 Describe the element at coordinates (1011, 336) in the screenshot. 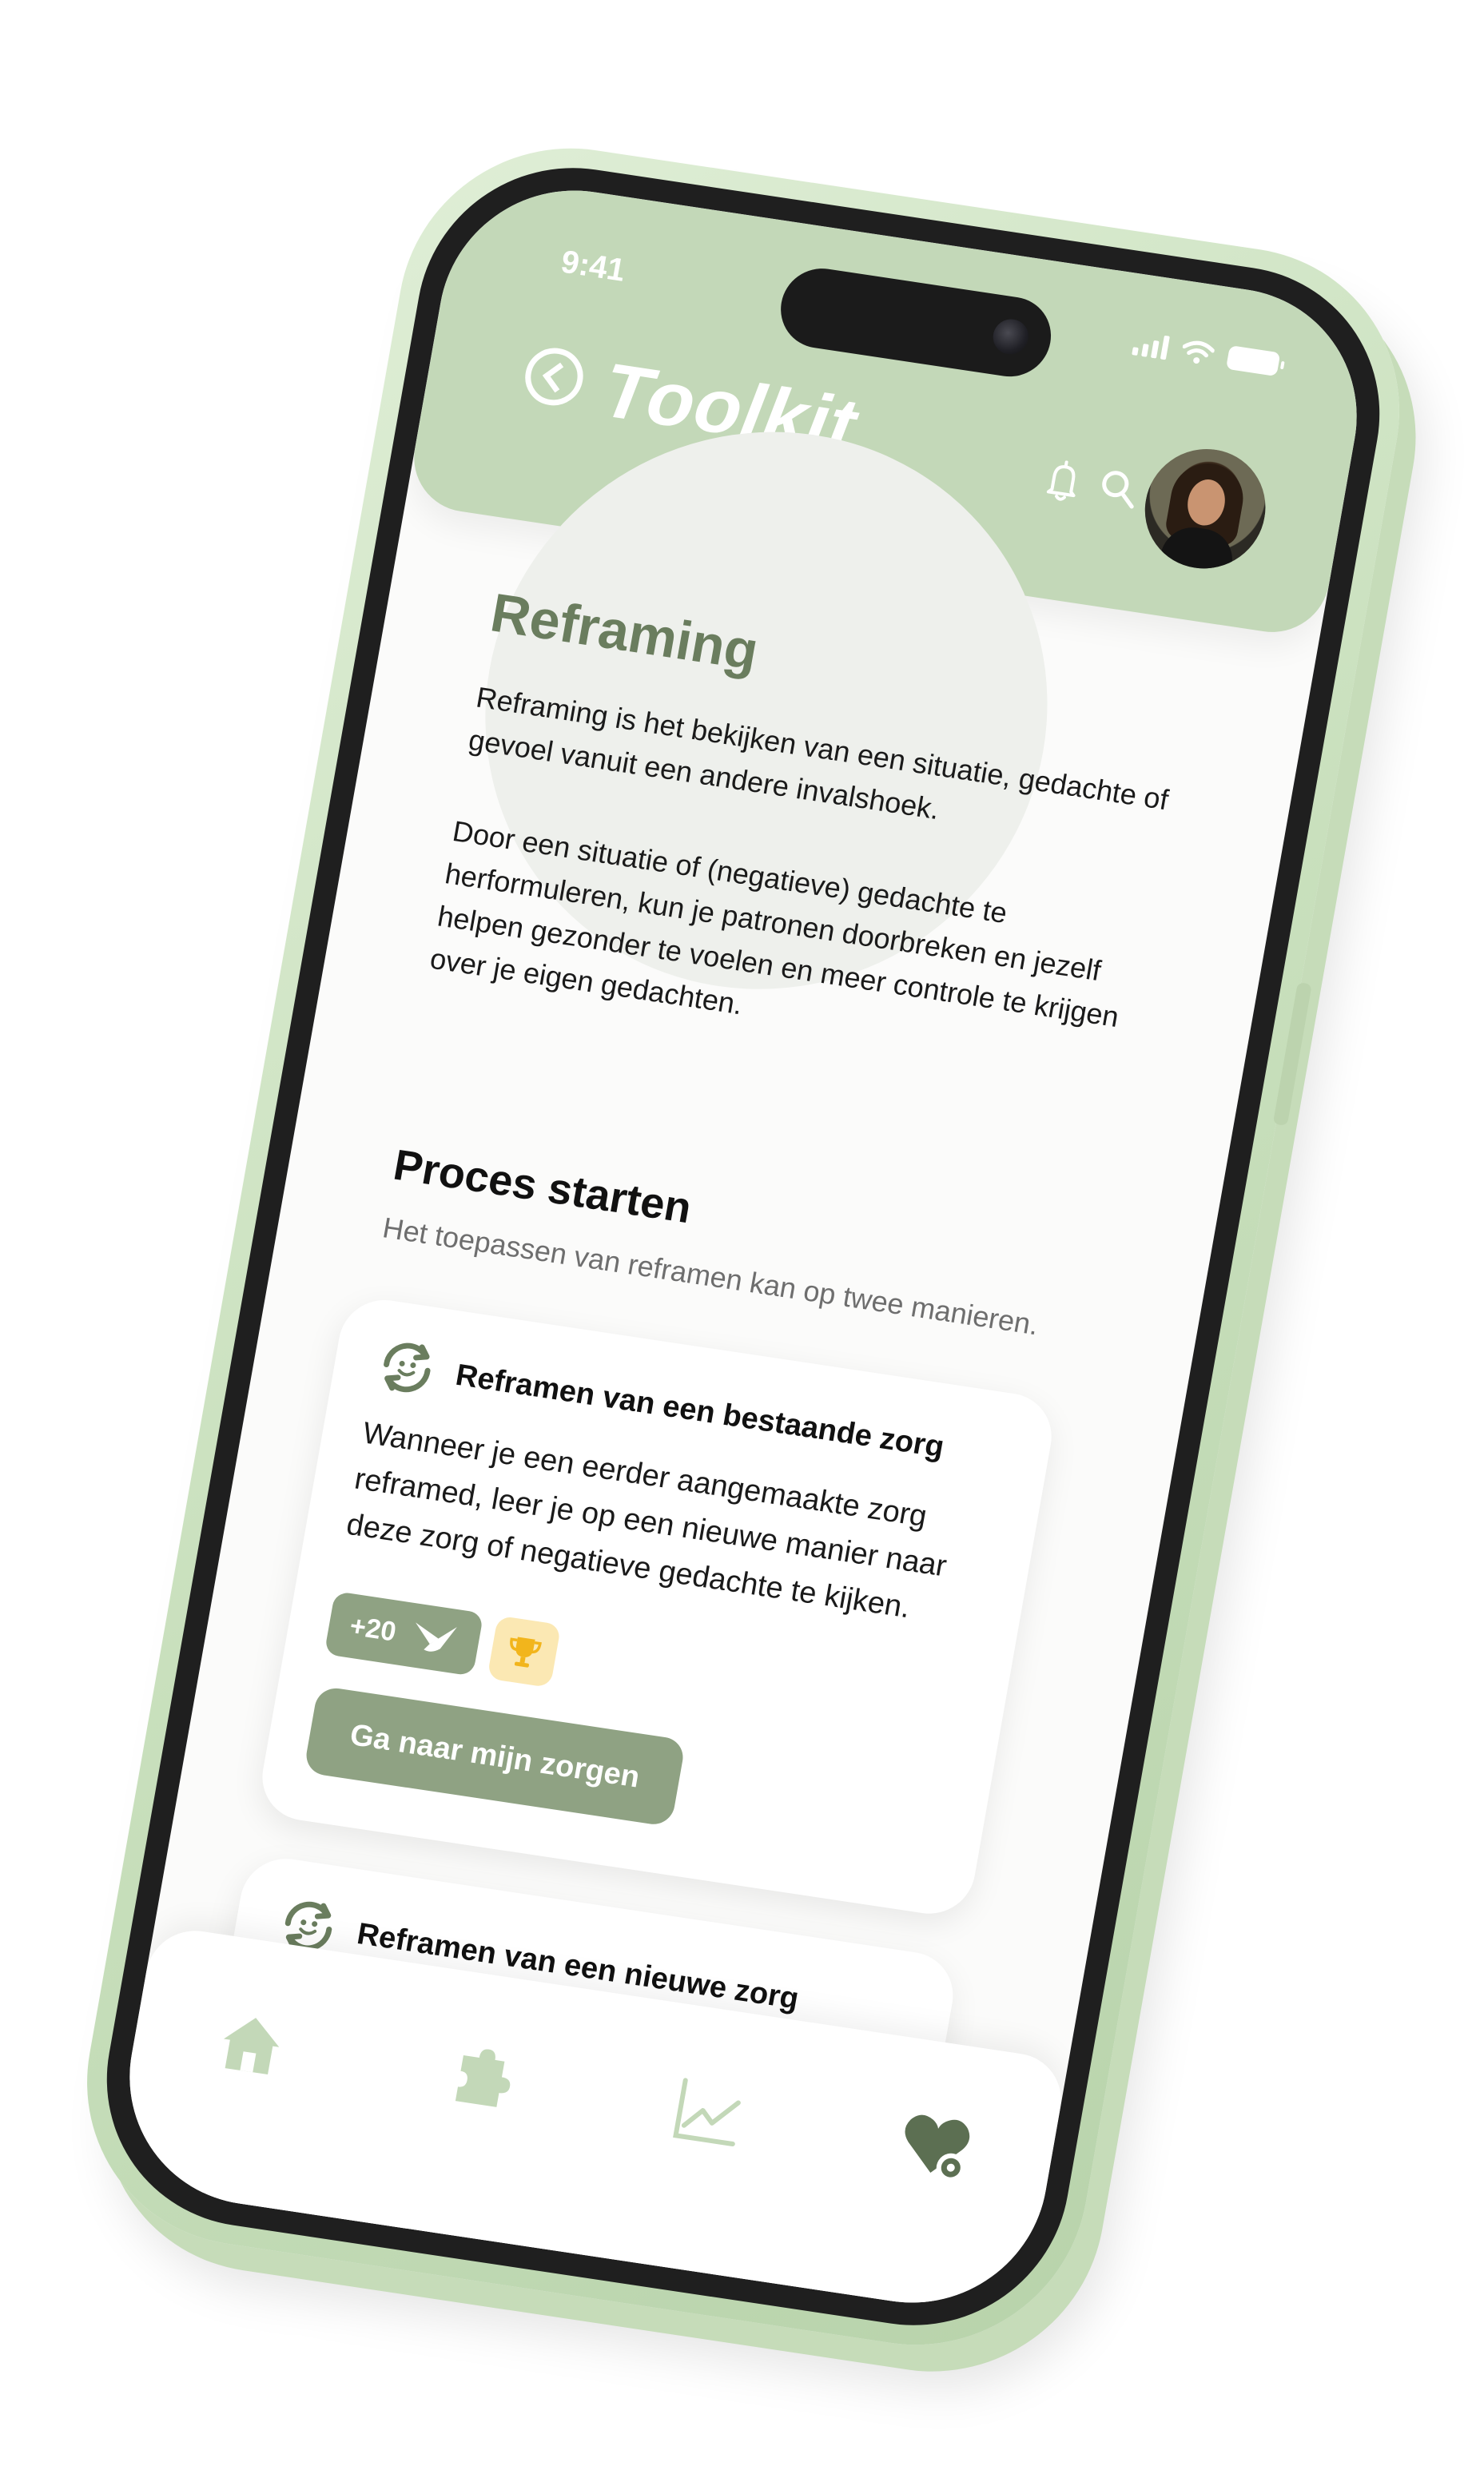

I see `camera-icon` at that location.